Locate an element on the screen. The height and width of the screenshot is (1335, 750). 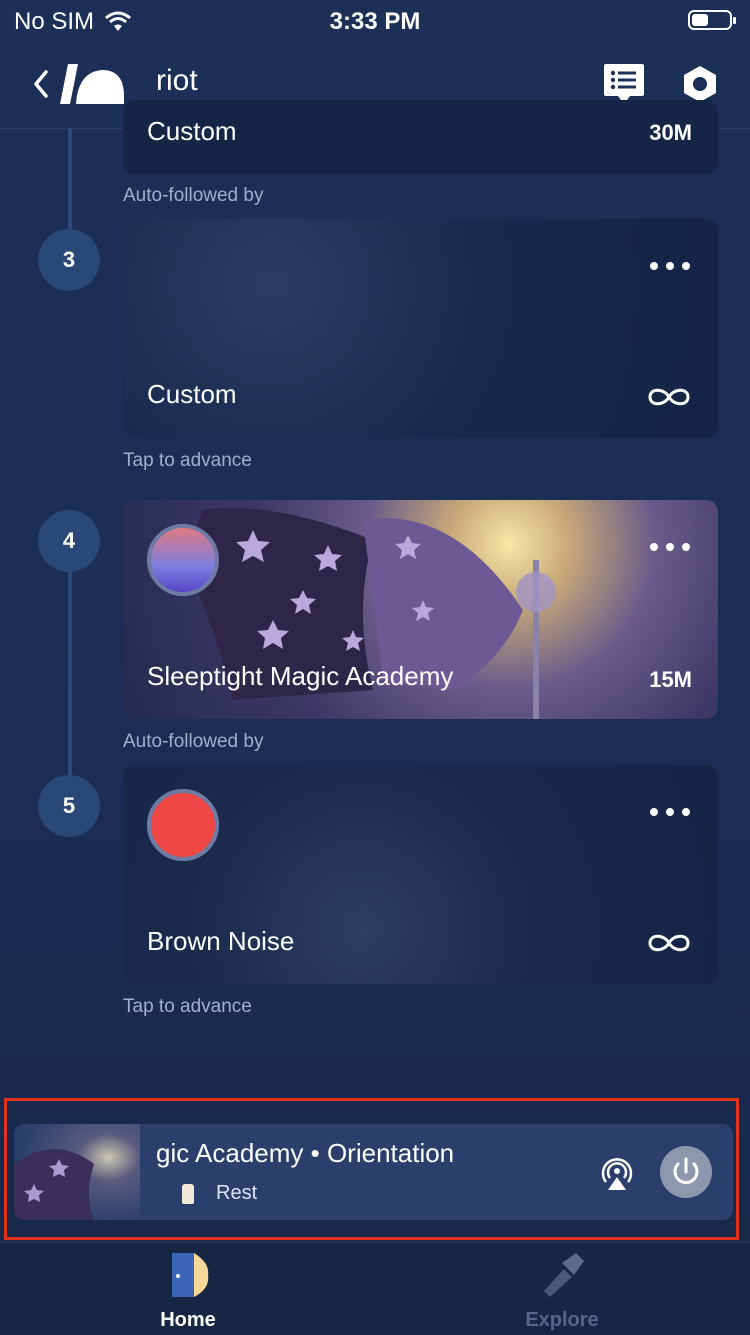
back-chevron-icon is located at coordinates (40, 84).